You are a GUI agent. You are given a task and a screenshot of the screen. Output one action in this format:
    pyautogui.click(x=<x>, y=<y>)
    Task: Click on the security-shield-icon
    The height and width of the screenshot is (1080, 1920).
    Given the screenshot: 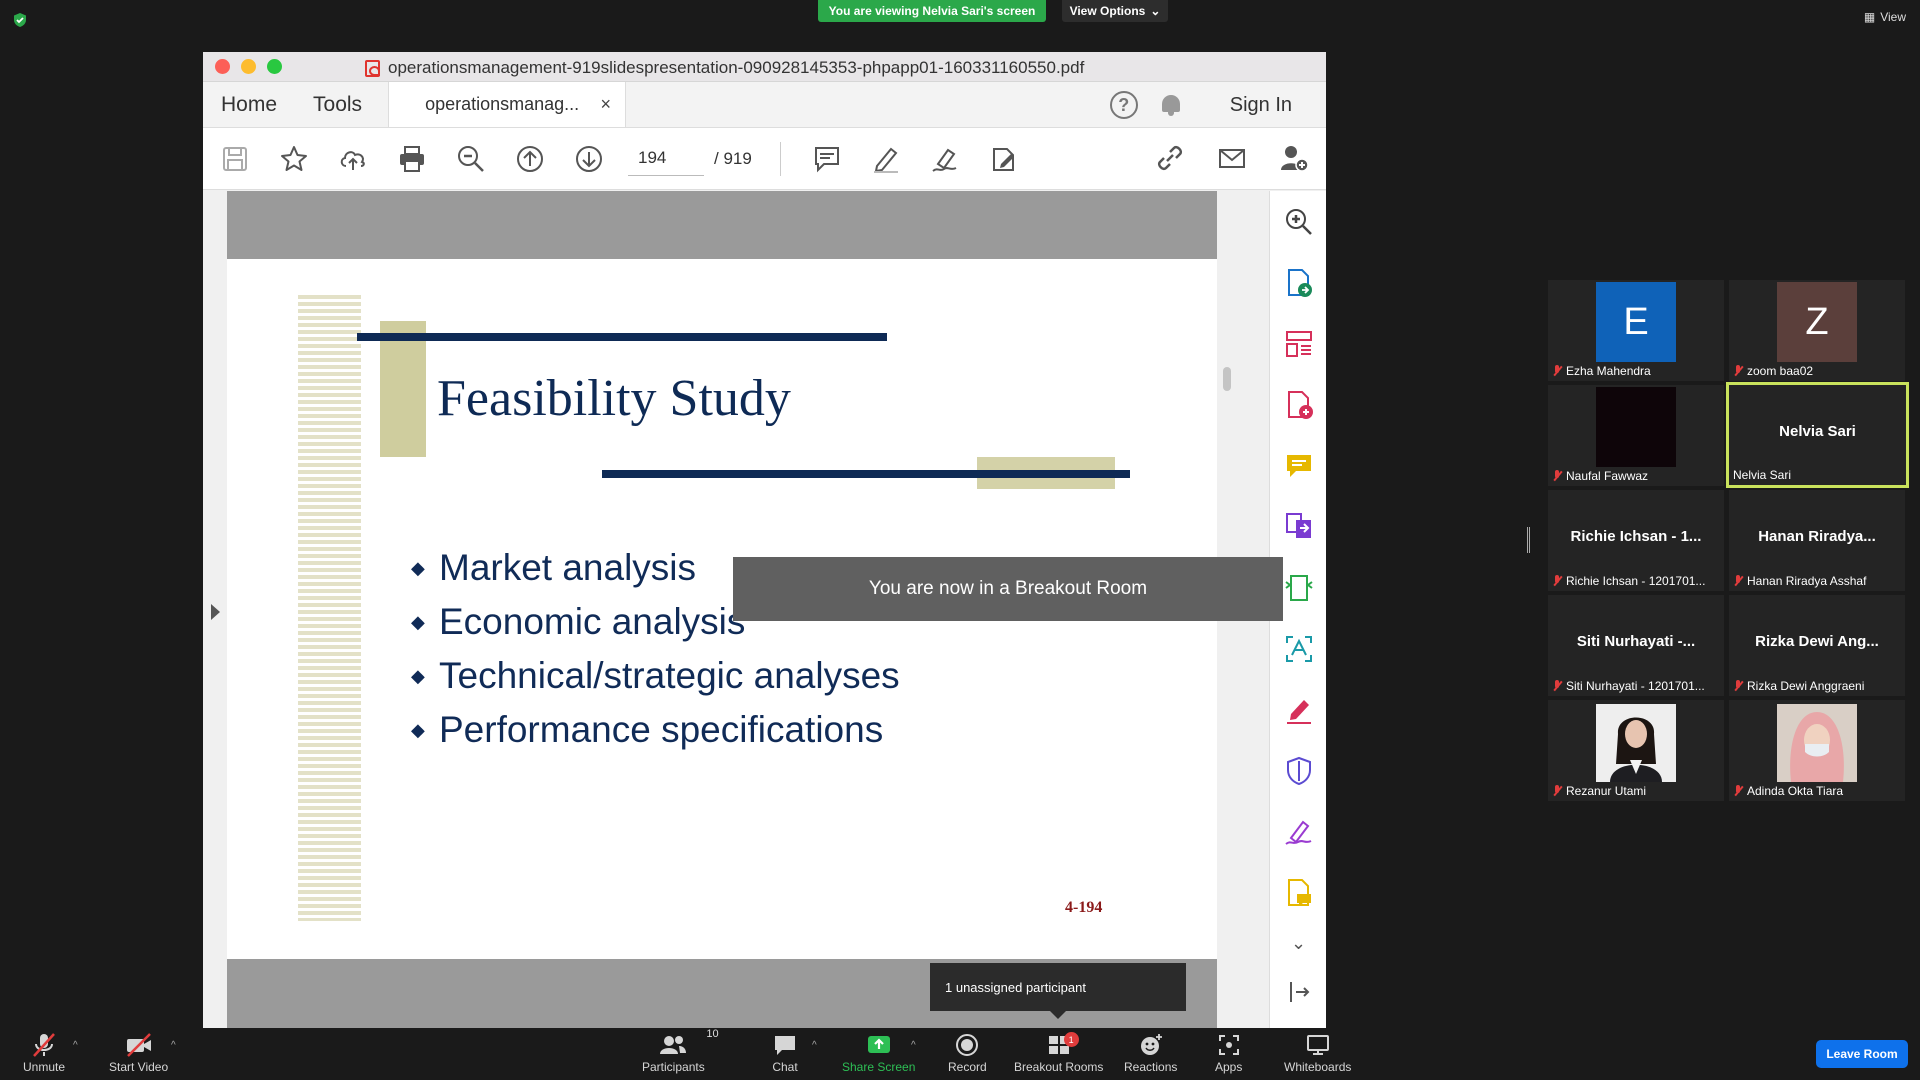 What is the action you would take?
    pyautogui.click(x=20, y=20)
    